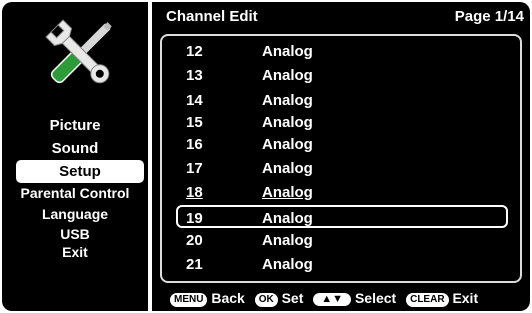 The width and height of the screenshot is (532, 313). I want to click on page-title: Channel Edit, so click(212, 16).